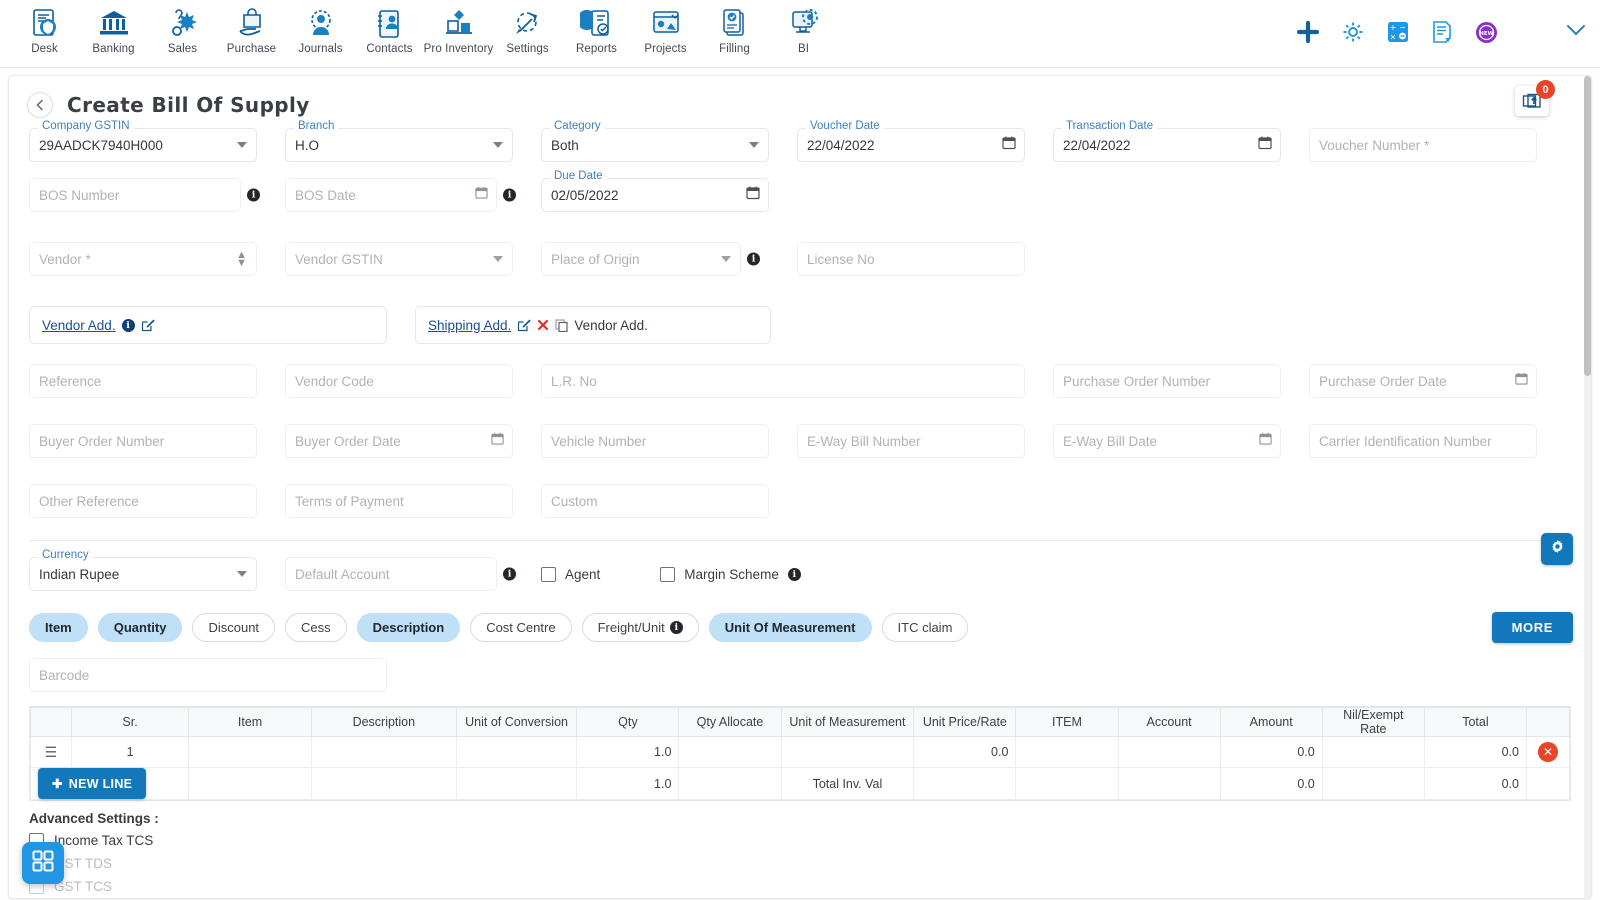 The width and height of the screenshot is (1600, 900). I want to click on chip-unit-of-measurement: Unit Of Measurement, so click(790, 627).